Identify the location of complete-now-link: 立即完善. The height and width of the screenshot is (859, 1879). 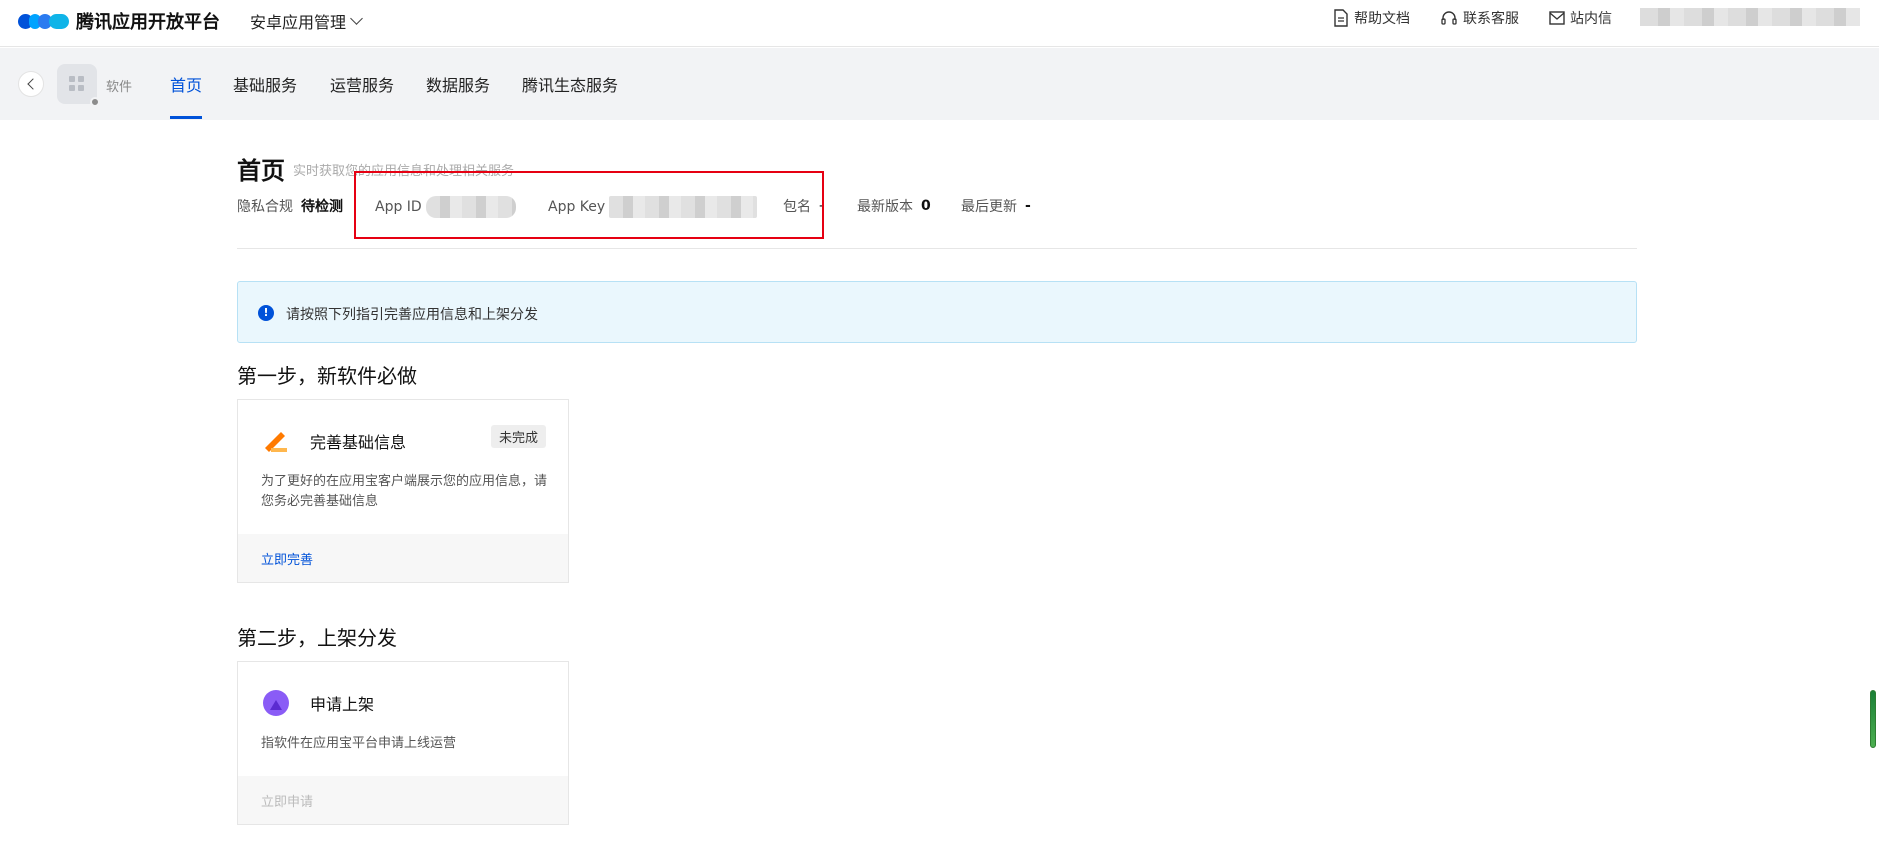
(287, 558).